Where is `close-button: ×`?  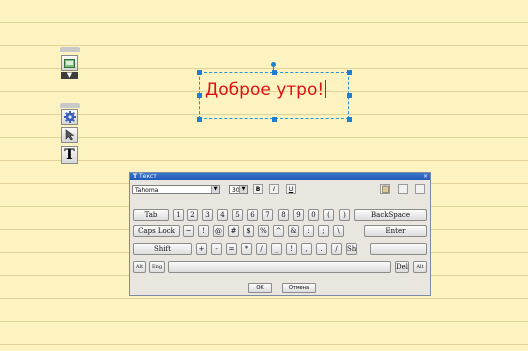
close-button: × is located at coordinates (425, 176).